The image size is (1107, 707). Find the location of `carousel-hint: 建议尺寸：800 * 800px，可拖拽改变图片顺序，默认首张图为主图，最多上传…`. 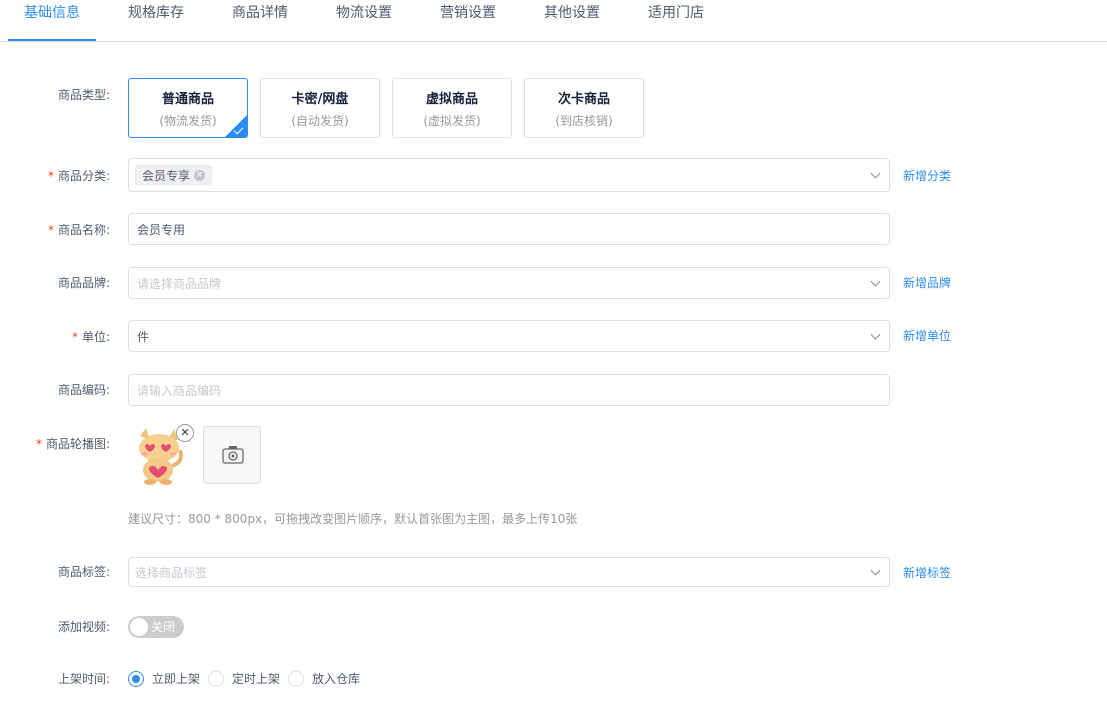

carousel-hint: 建议尺寸：800 * 800px，可拖拽改变图片顺序，默认首张图为主图，最多上传… is located at coordinates (353, 519).